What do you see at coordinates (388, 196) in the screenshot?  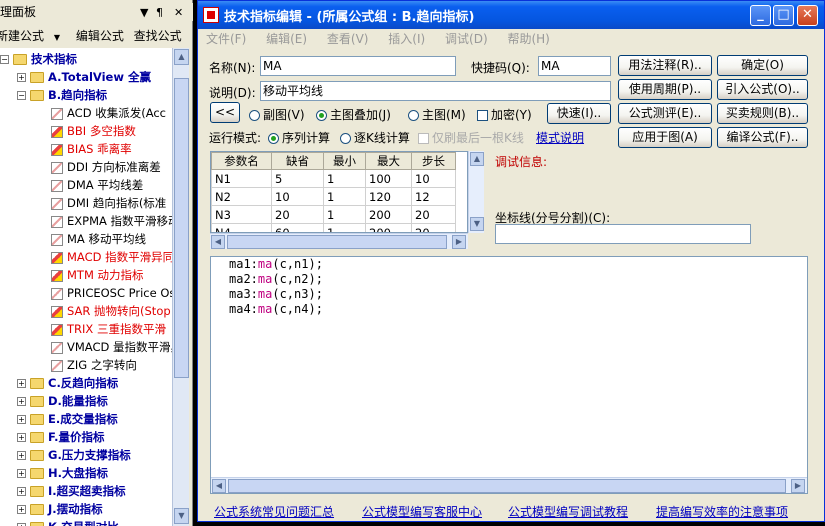 I see `table-cell: 120` at bounding box center [388, 196].